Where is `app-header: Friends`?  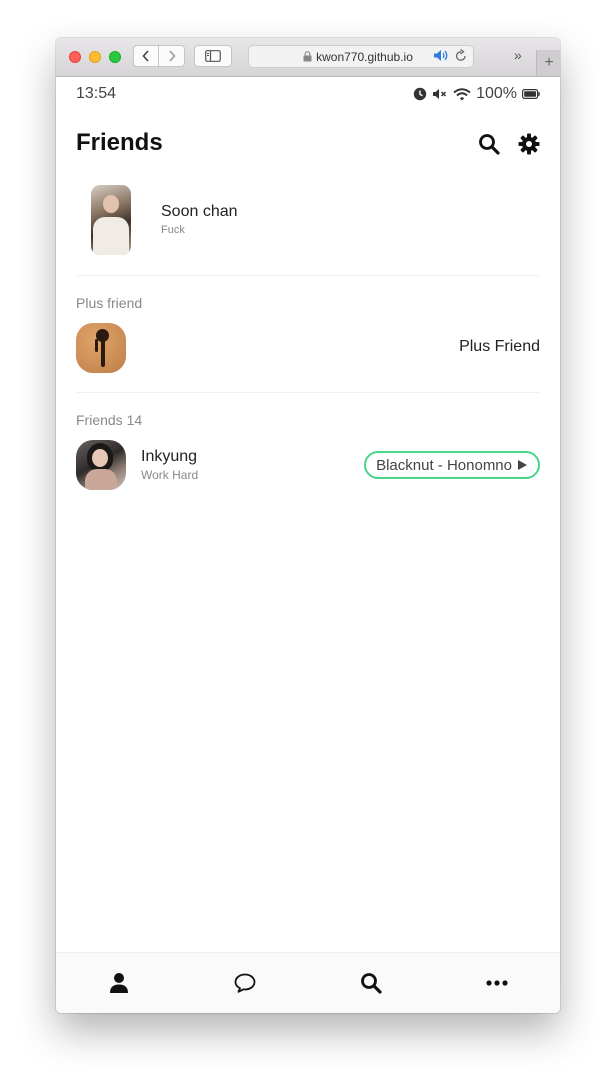 app-header: Friends is located at coordinates (308, 145).